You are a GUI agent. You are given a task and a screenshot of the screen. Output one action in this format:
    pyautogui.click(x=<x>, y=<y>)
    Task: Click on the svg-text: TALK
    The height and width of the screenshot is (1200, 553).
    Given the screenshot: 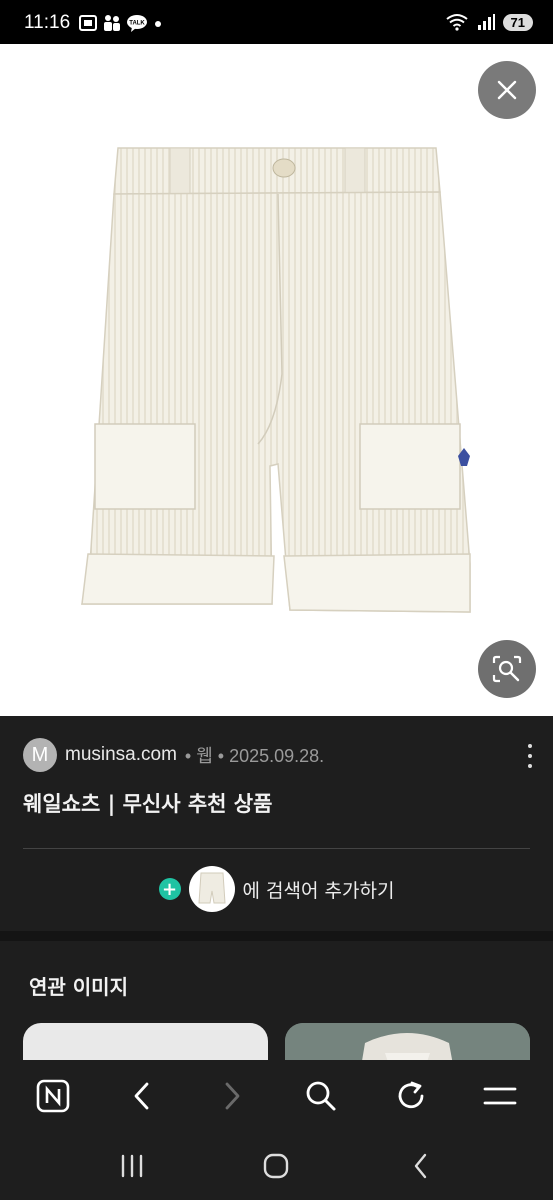 What is the action you would take?
    pyautogui.click(x=137, y=24)
    